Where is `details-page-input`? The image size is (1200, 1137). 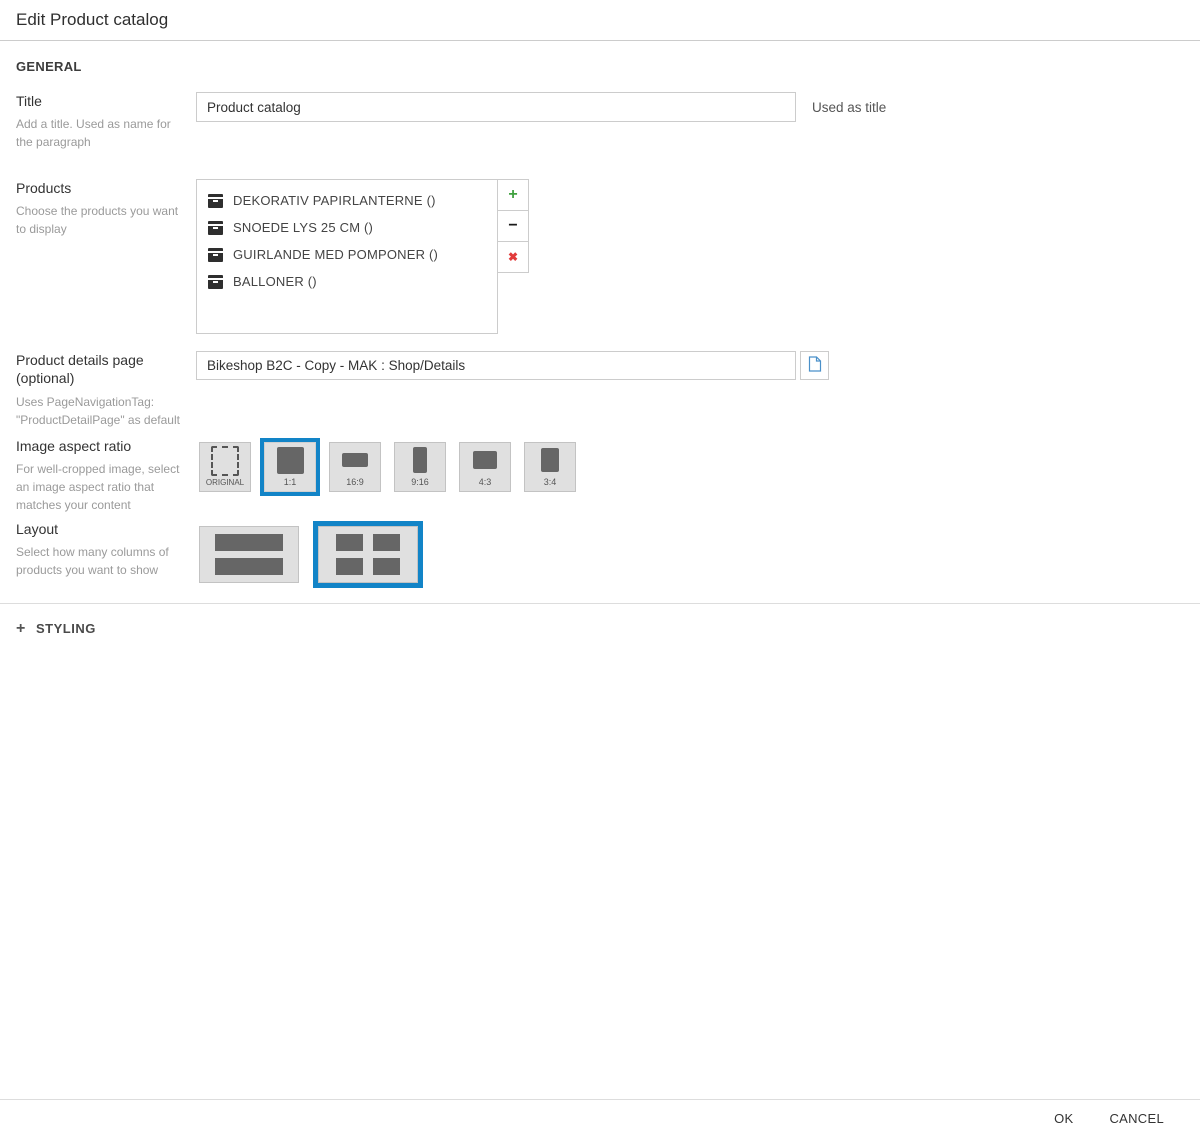 details-page-input is located at coordinates (496, 366).